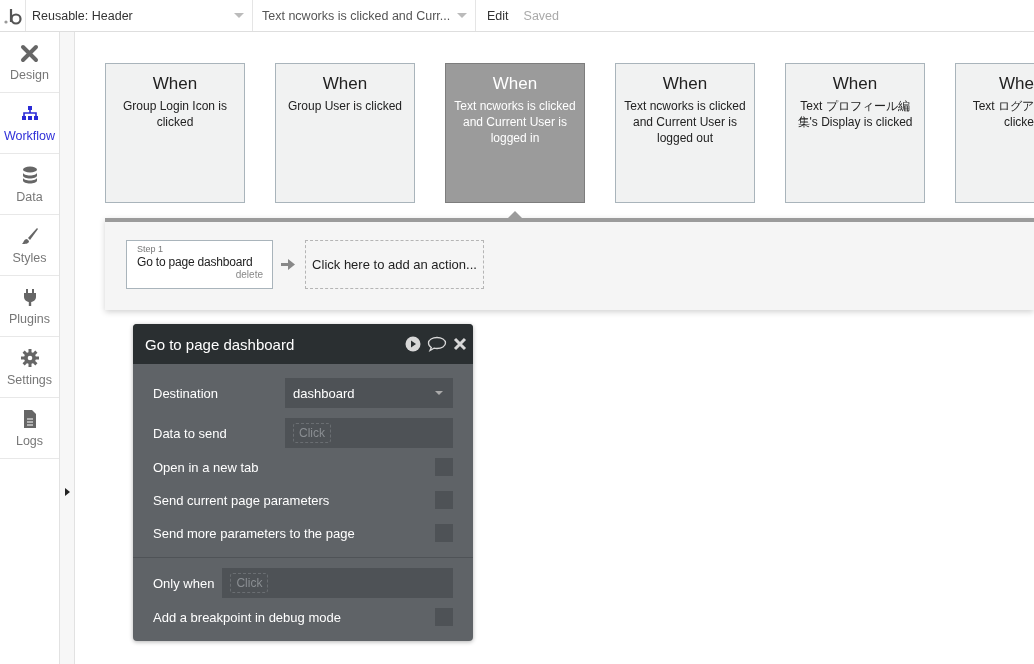 The image size is (1034, 664). I want to click on sidebar-tab: Styles, so click(29, 245).